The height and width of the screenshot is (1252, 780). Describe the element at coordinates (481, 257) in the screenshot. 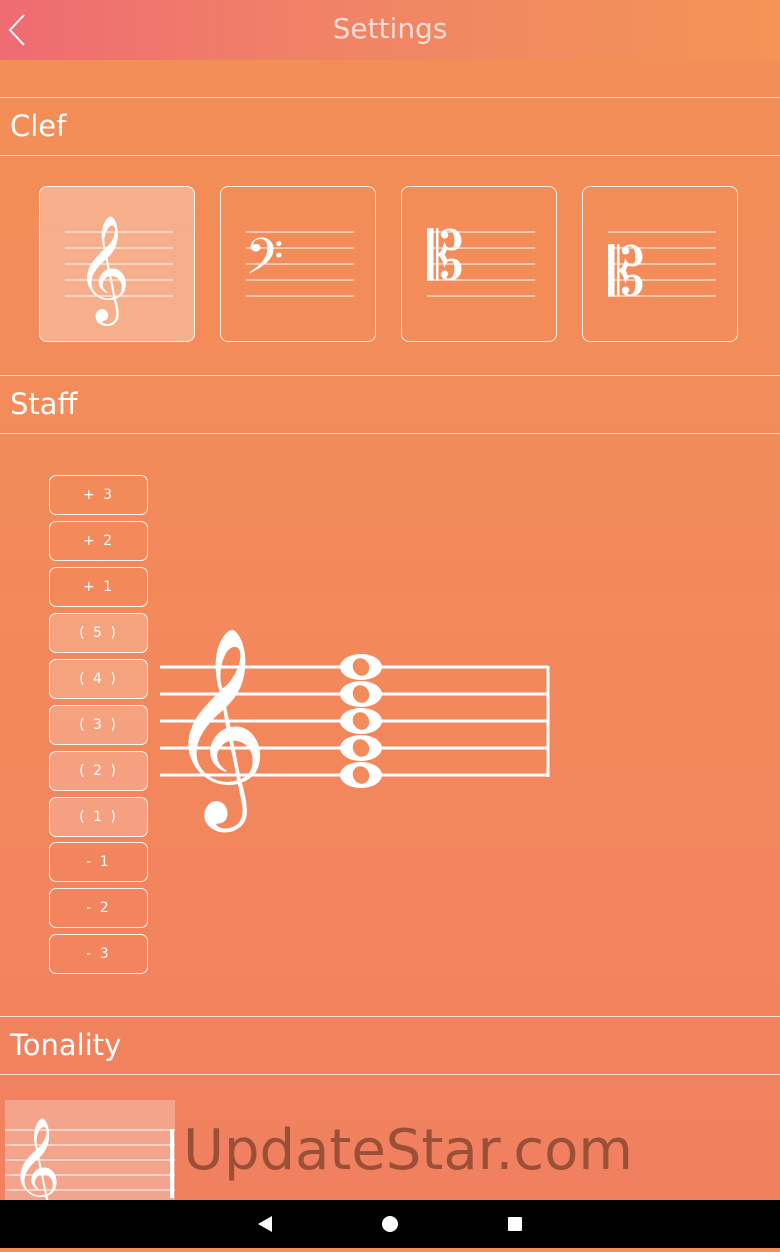

I see `alto-clef-icon: 𝄡` at that location.